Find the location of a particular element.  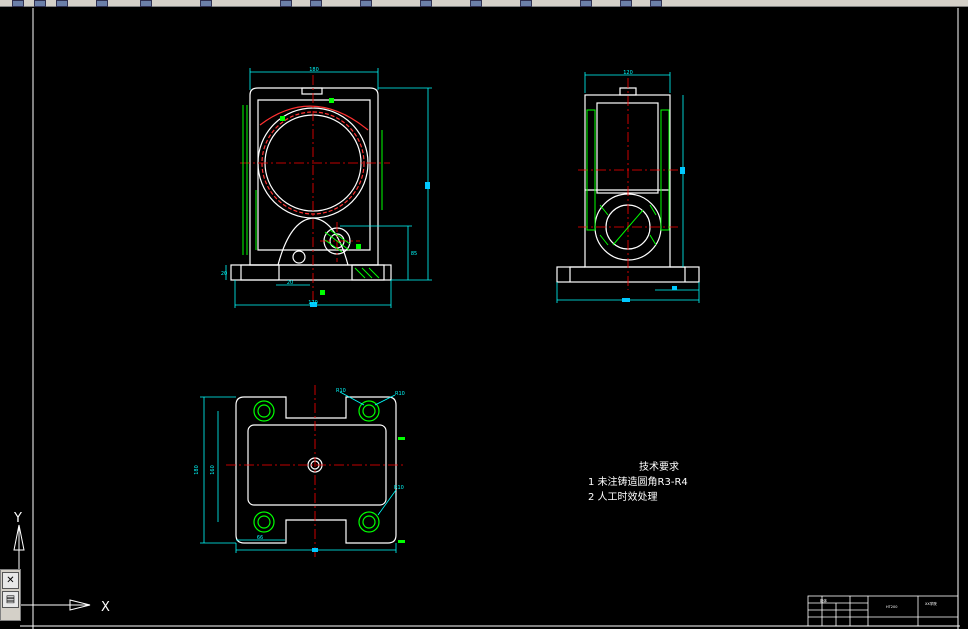

tool-palette: ✕ ▤ is located at coordinates (10, 595).